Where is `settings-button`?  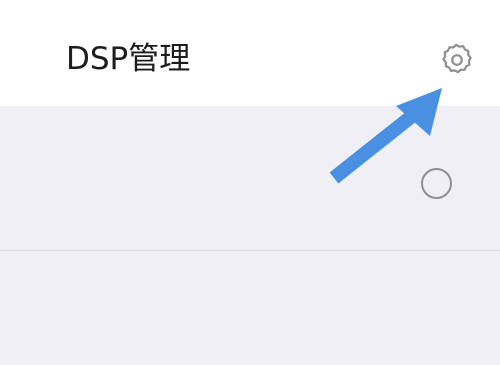 settings-button is located at coordinates (457, 60).